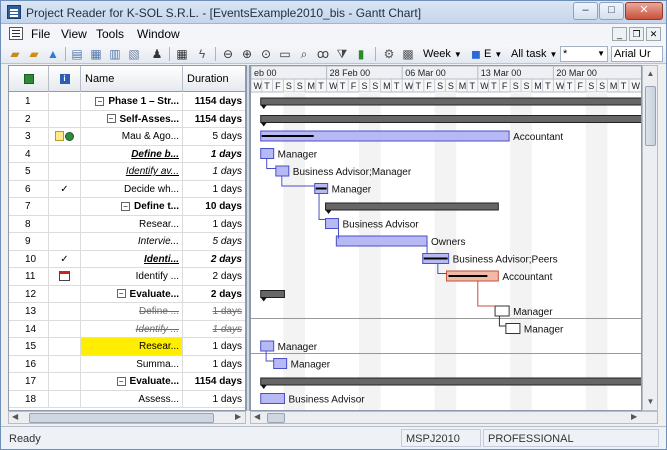  I want to click on table-row: 7− Define t... 10 days, so click(127, 207).